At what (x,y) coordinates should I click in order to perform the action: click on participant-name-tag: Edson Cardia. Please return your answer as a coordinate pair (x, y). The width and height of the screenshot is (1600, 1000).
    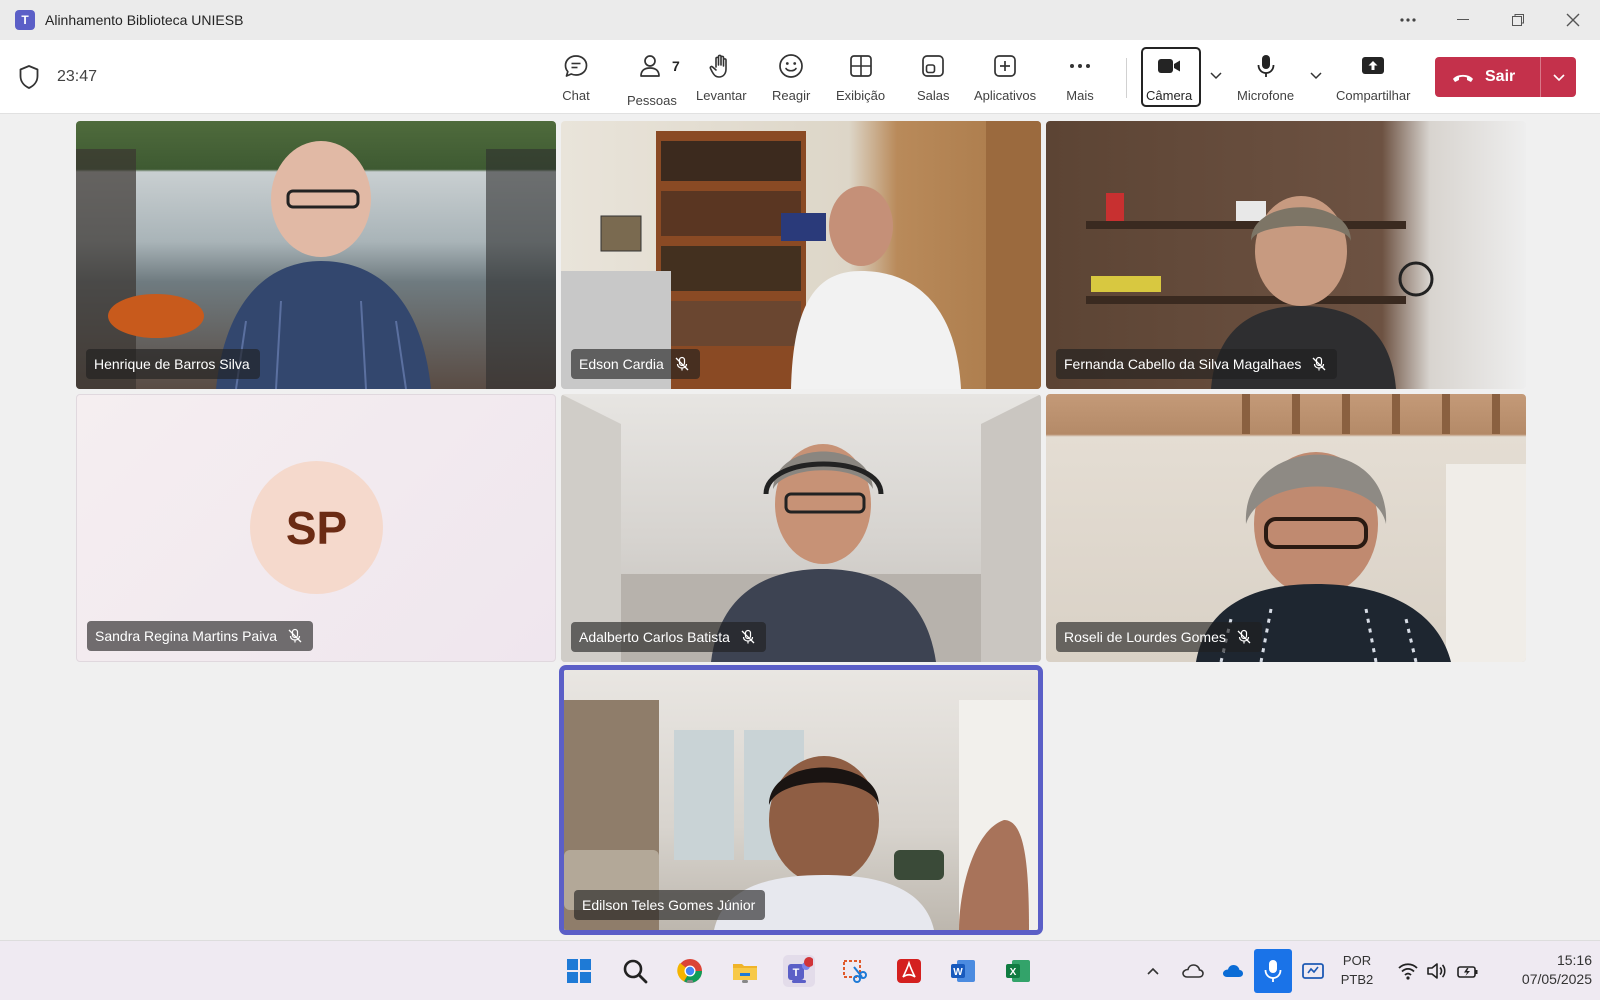
    Looking at the image, I should click on (635, 364).